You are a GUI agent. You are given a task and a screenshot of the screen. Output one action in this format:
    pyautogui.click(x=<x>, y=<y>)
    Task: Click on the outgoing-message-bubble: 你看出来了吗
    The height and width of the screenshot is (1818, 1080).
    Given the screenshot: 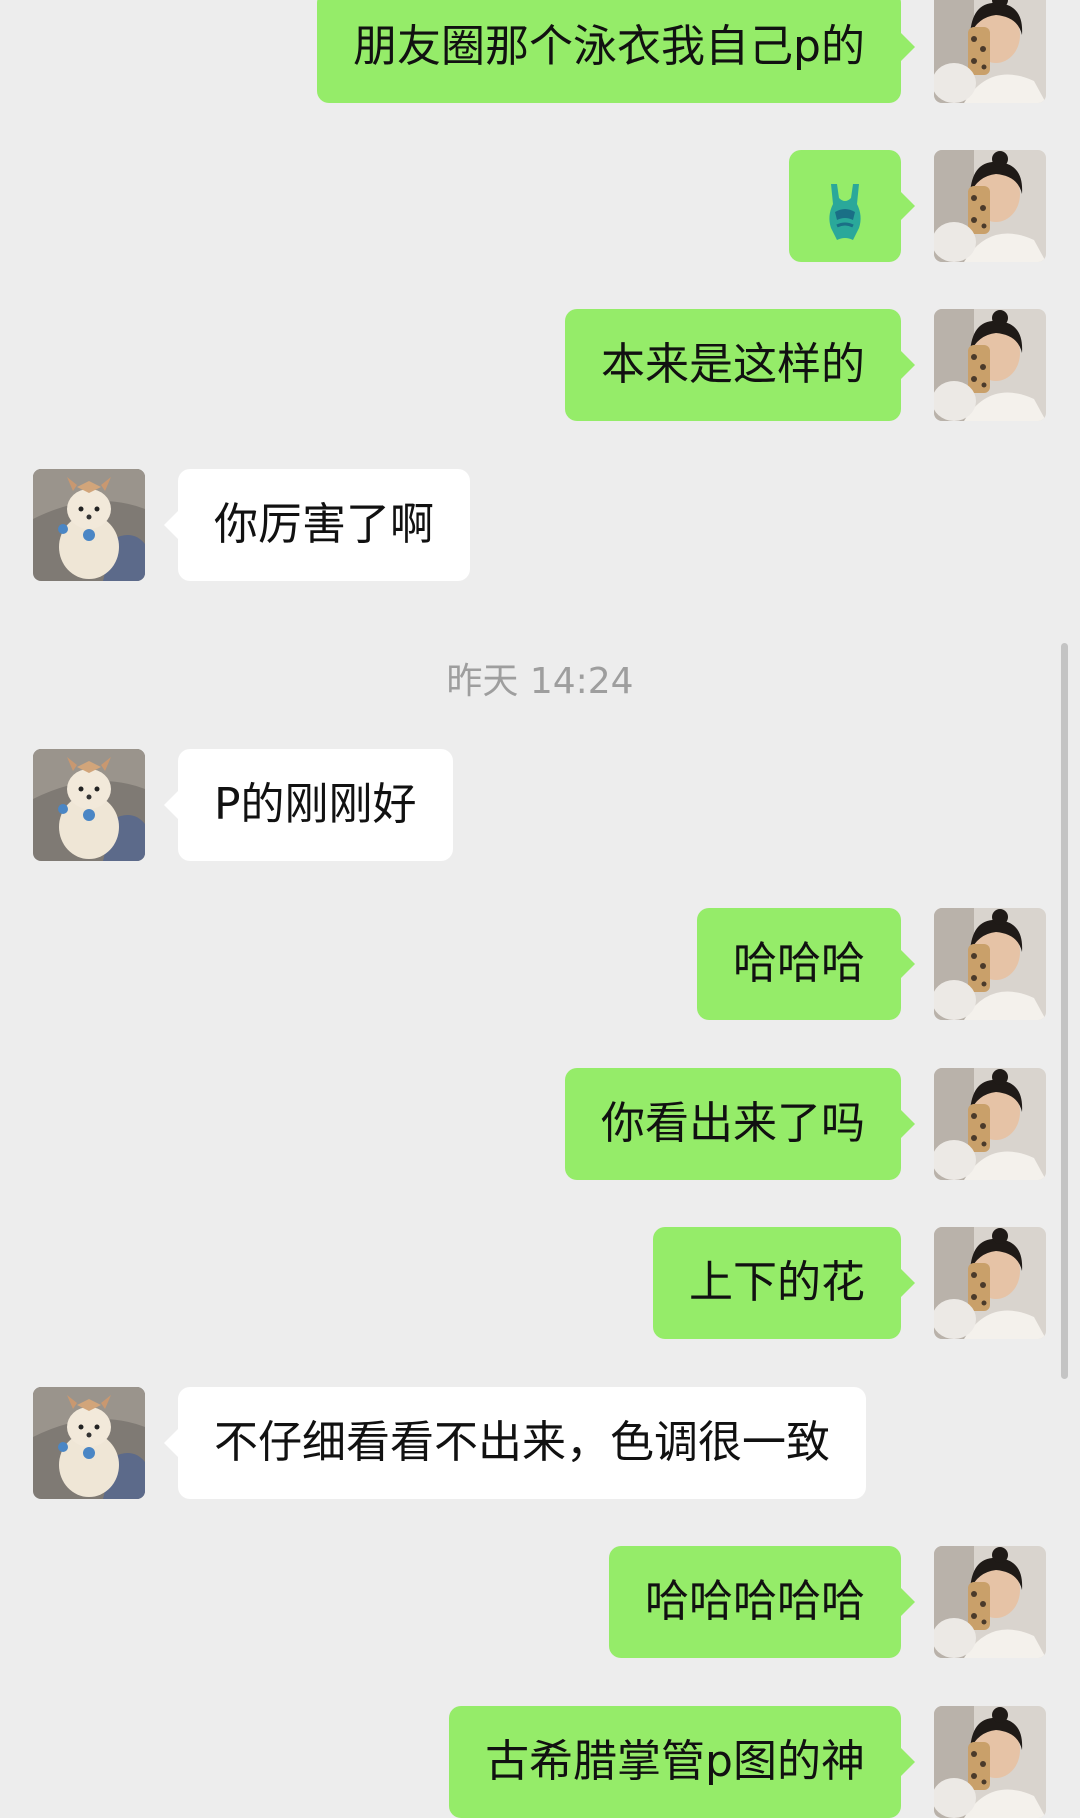 What is the action you would take?
    pyautogui.click(x=740, y=1124)
    